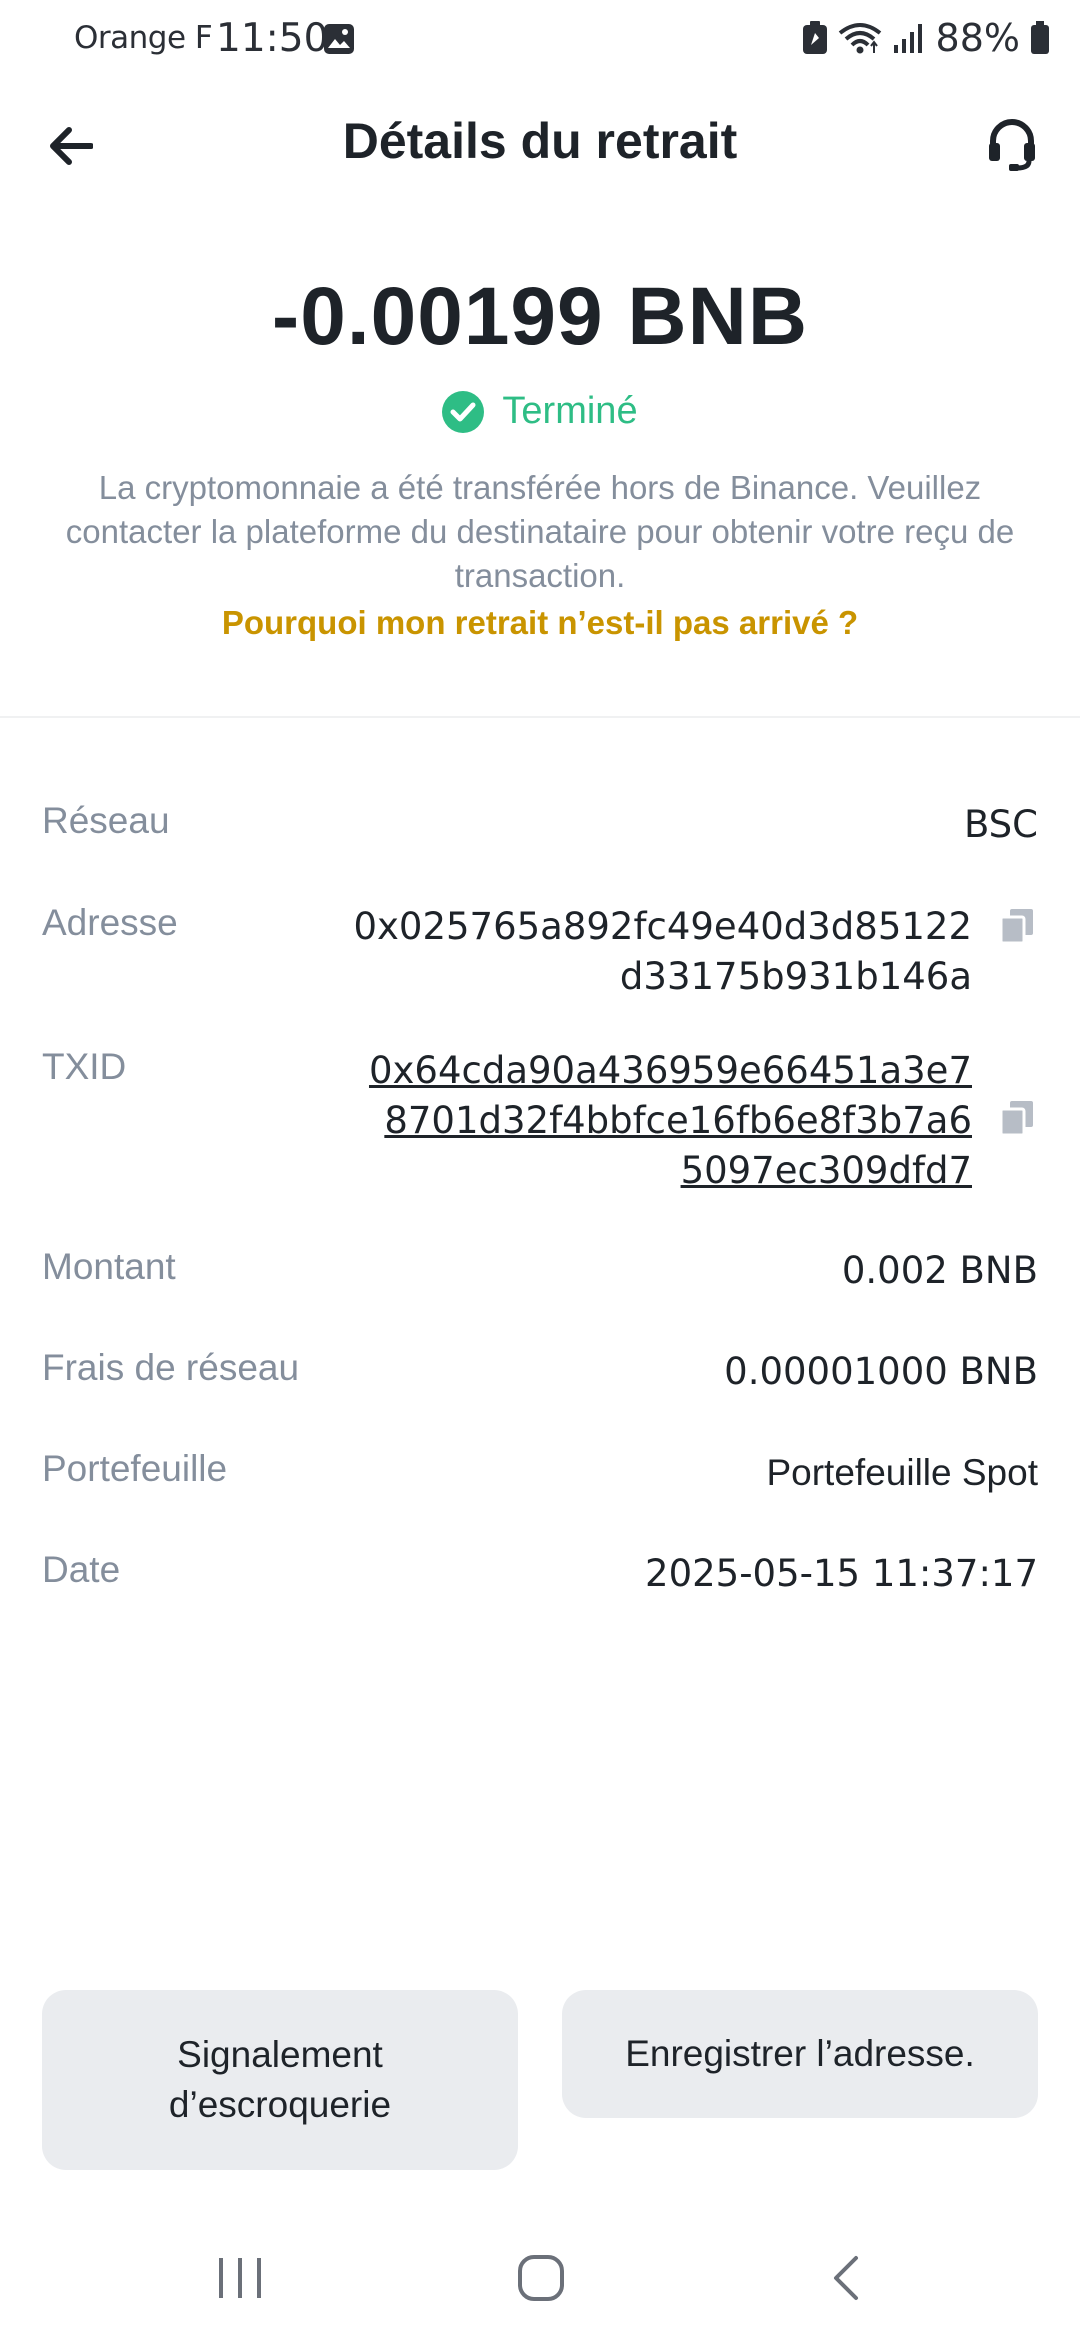 The image size is (1080, 2340). I want to click on app-header: Détails du retrait, so click(540, 143).